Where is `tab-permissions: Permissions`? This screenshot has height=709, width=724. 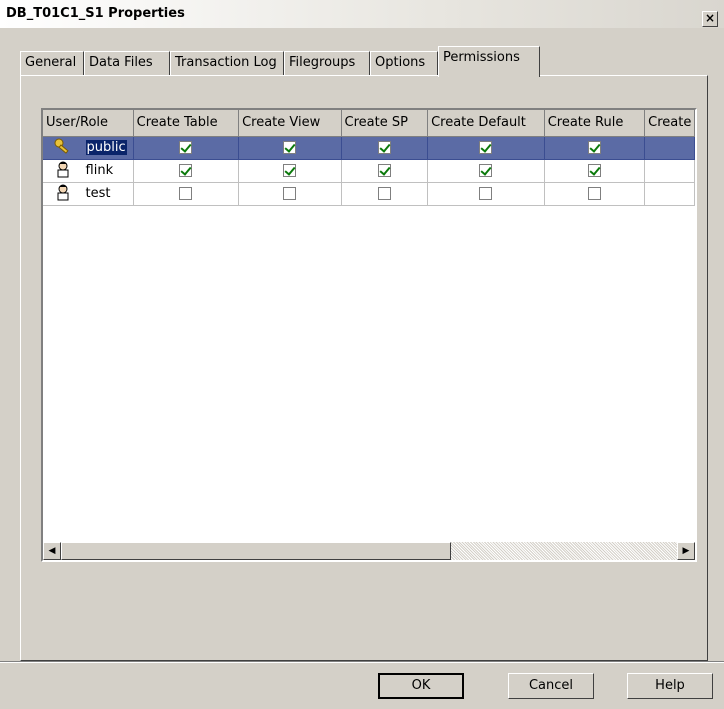 tab-permissions: Permissions is located at coordinates (489, 61).